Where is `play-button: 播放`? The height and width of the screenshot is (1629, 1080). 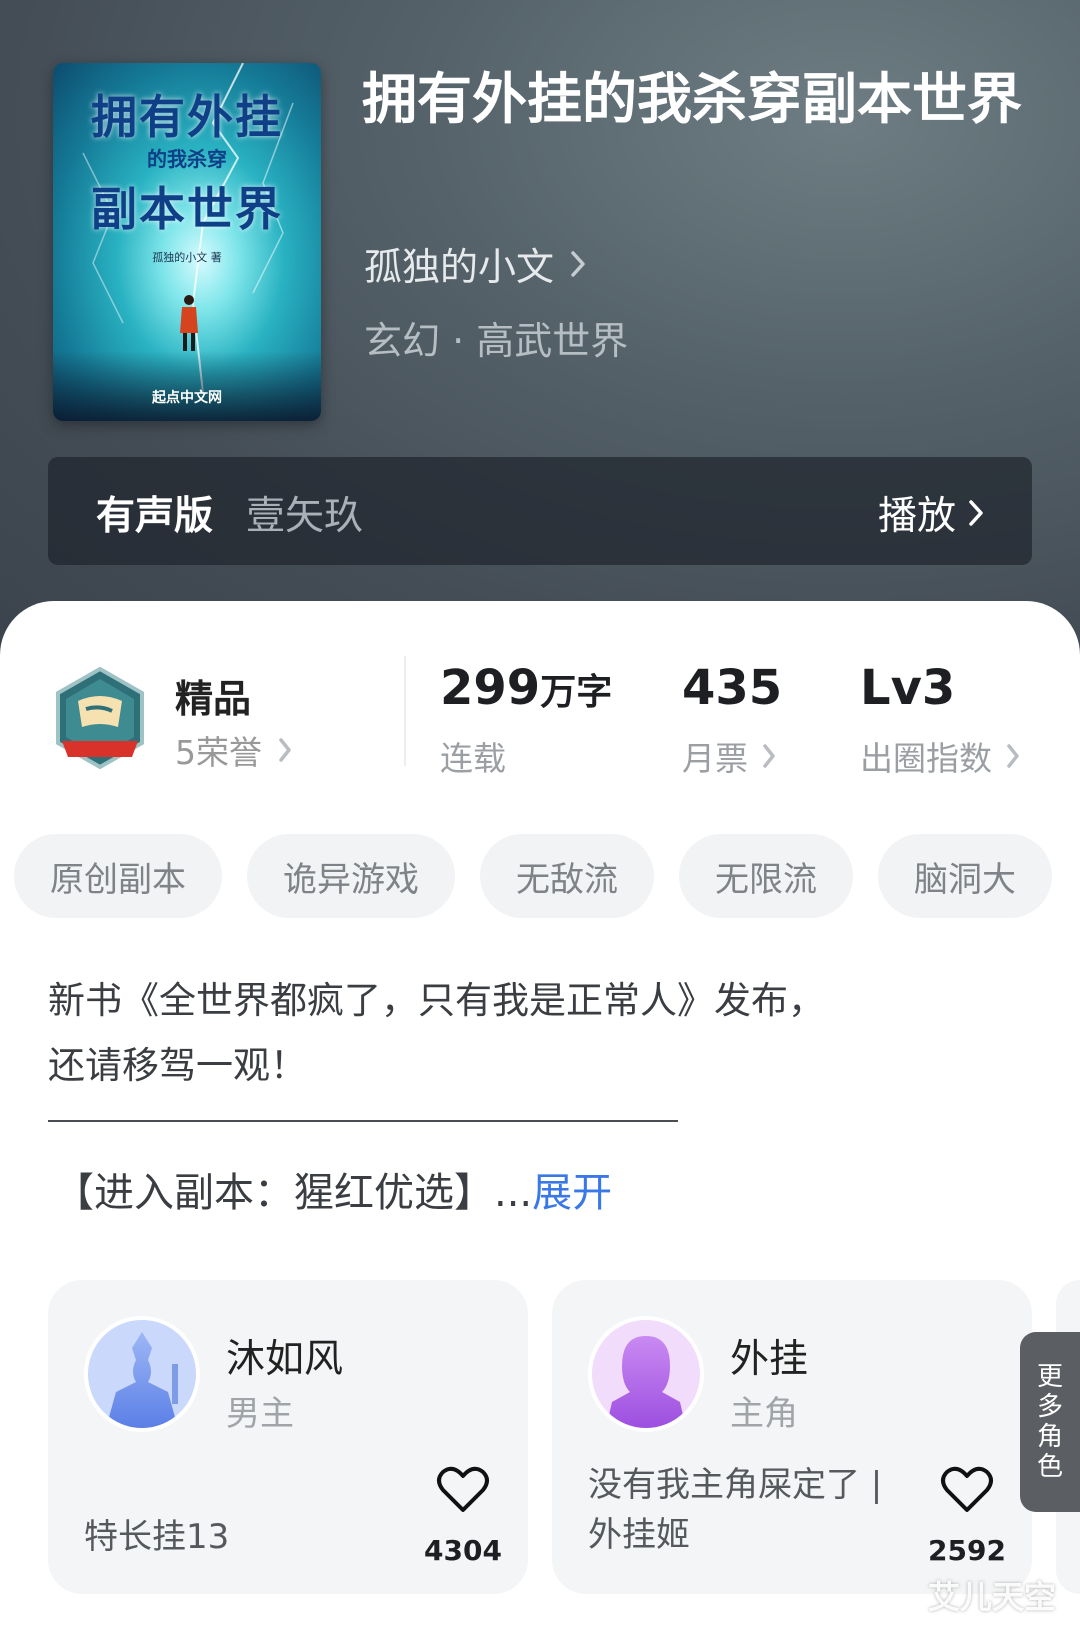 play-button: 播放 is located at coordinates (931, 513).